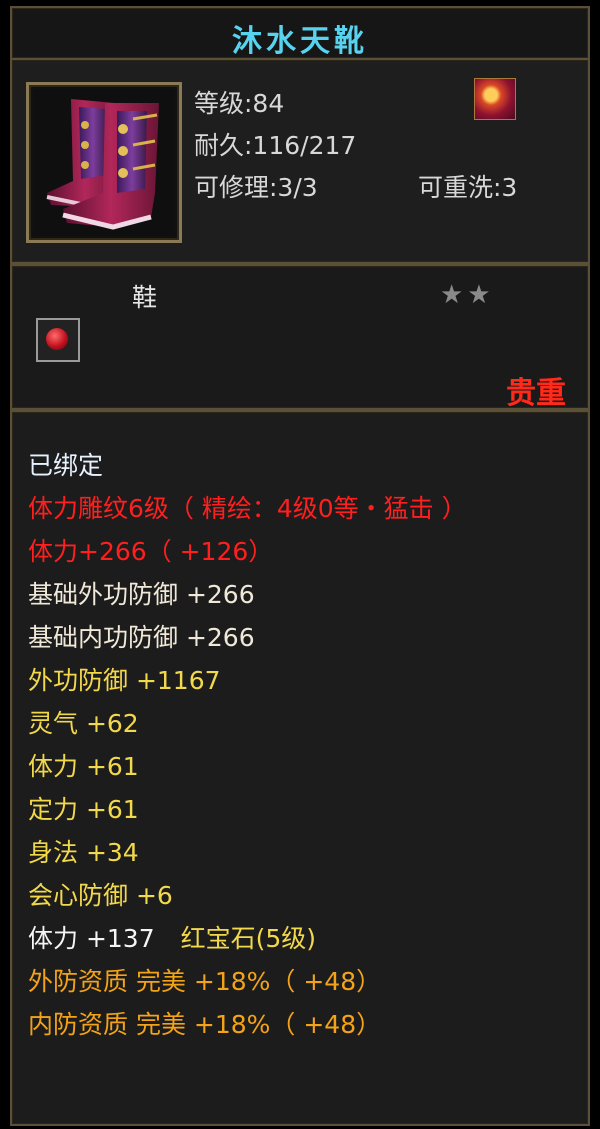 Image resolution: width=600 pixels, height=1129 pixels. I want to click on attr-gem-row: 体力 +137 红宝石(5级), so click(172, 937).